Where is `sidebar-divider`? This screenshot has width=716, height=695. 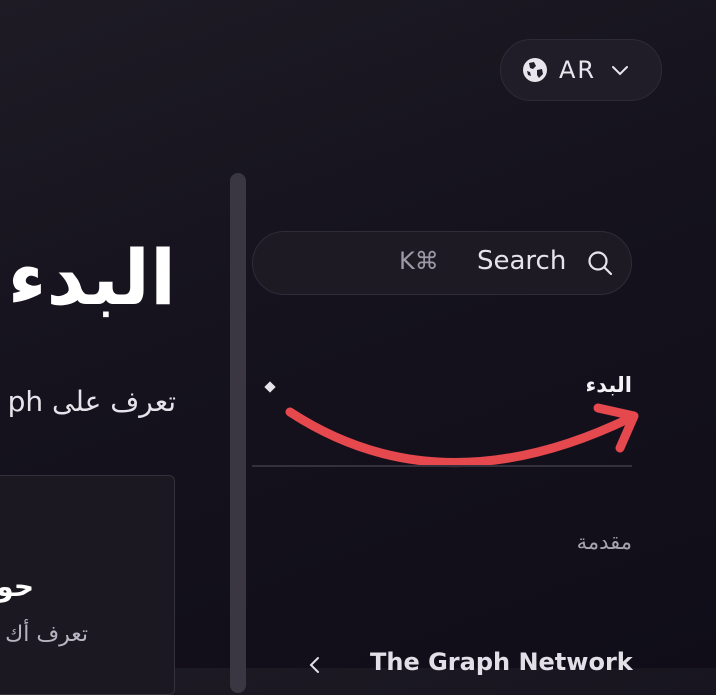 sidebar-divider is located at coordinates (442, 466).